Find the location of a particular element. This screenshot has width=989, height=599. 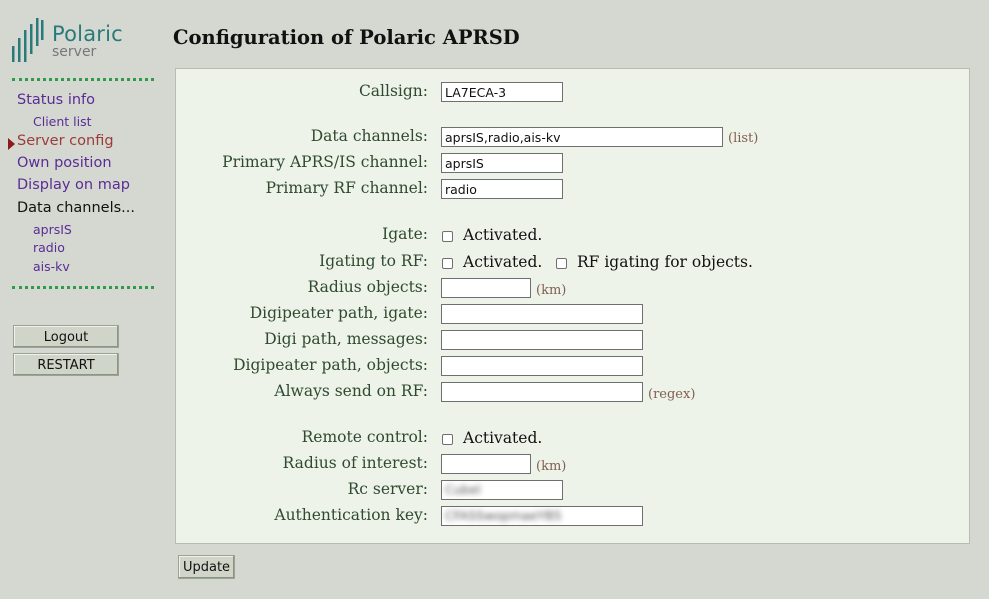

data-channels-hint: (list) is located at coordinates (743, 138).